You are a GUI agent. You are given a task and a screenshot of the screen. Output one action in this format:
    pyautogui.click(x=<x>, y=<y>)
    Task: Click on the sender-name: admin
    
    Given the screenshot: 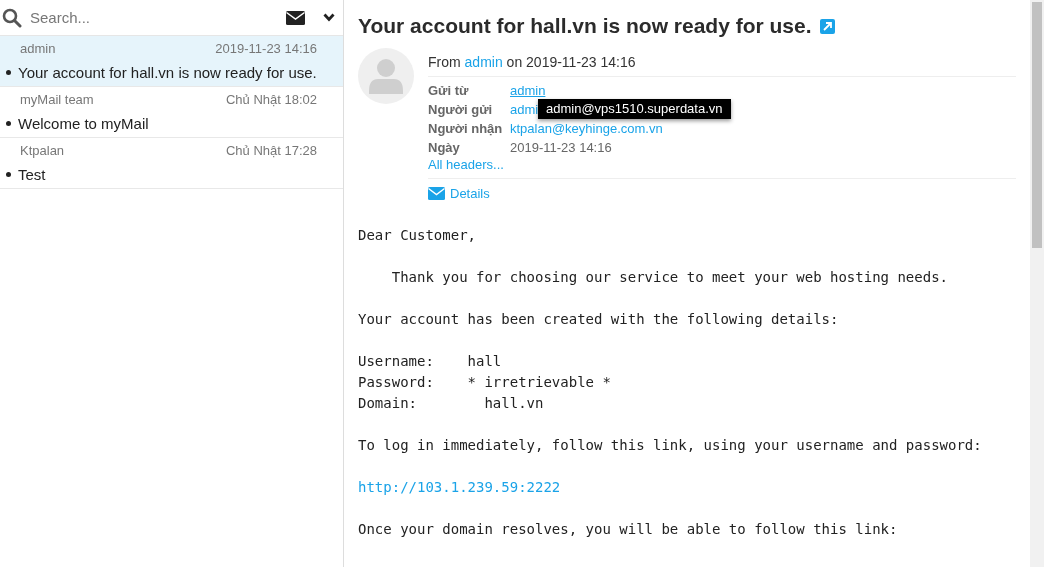 What is the action you would take?
    pyautogui.click(x=38, y=48)
    